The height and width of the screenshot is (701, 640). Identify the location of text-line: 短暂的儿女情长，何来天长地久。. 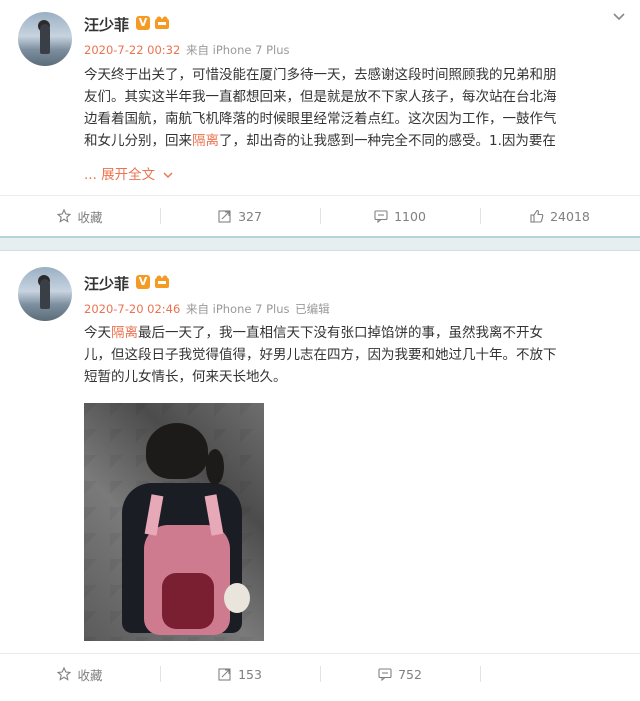
(185, 377).